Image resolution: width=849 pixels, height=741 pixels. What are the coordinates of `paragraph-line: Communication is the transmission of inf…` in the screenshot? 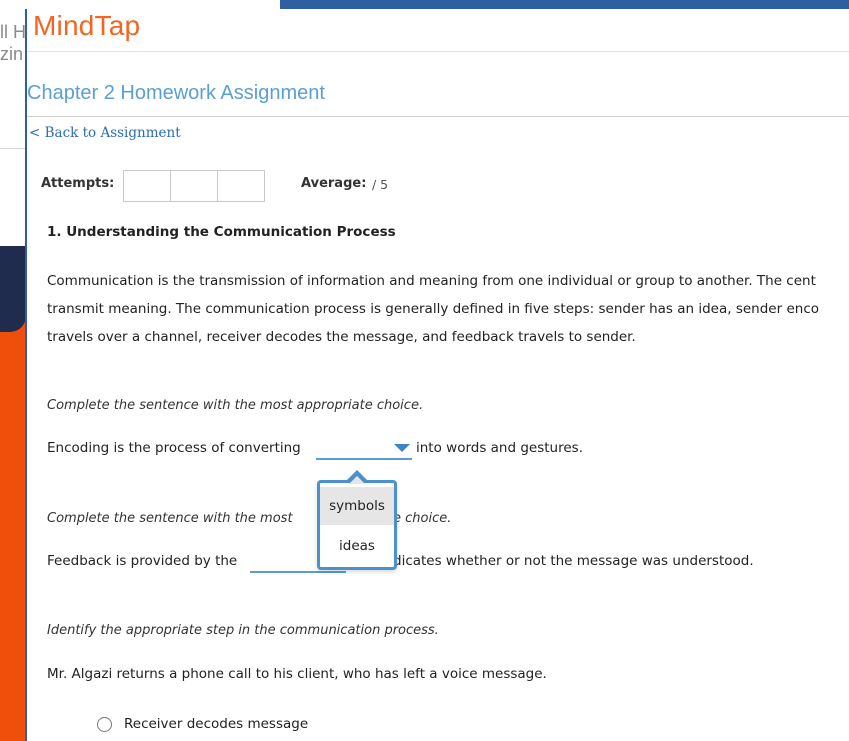 It's located at (431, 281).